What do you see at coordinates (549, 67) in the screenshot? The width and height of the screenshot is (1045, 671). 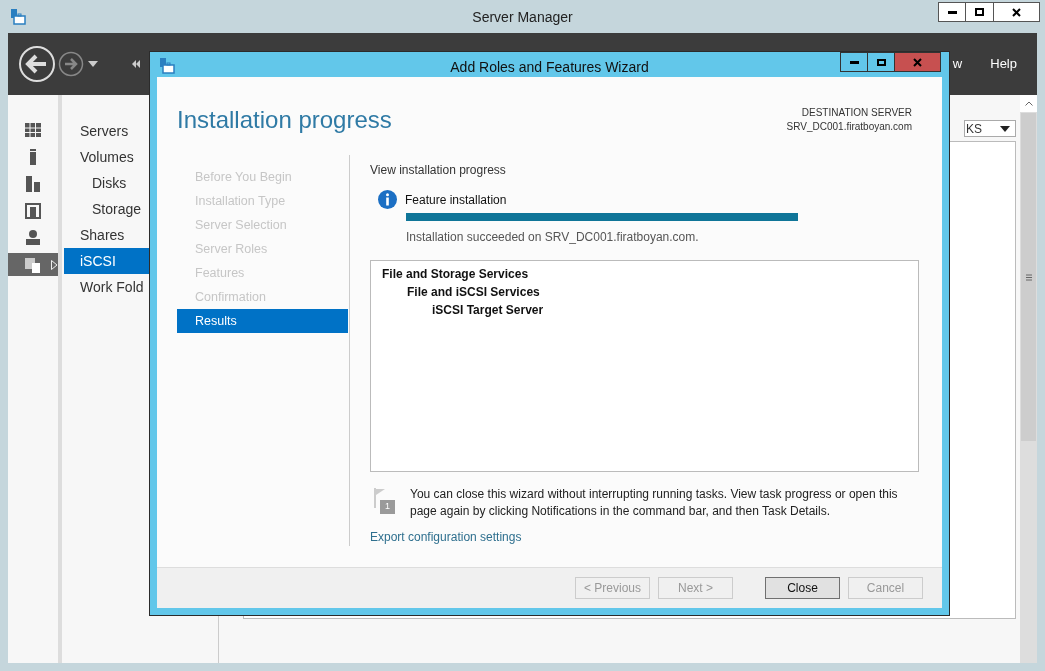 I see `window-title: Add Roles and Features Wizard` at bounding box center [549, 67].